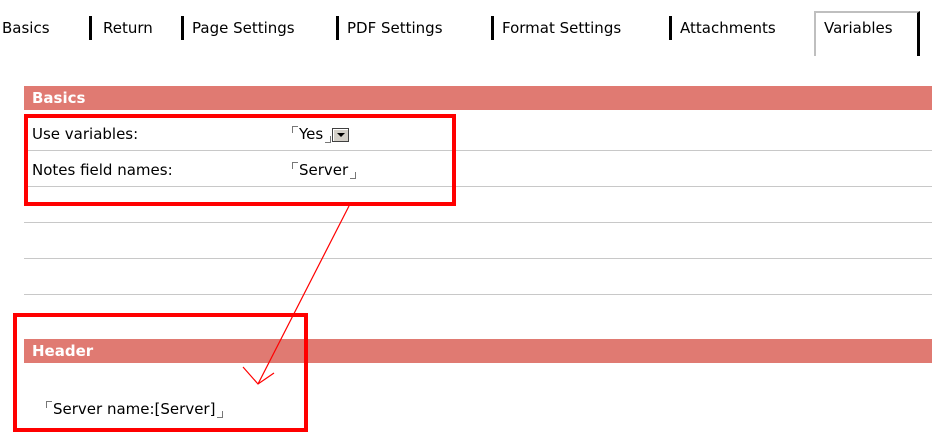 The image size is (932, 432). What do you see at coordinates (258, 375) in the screenshot?
I see `arrow-head` at bounding box center [258, 375].